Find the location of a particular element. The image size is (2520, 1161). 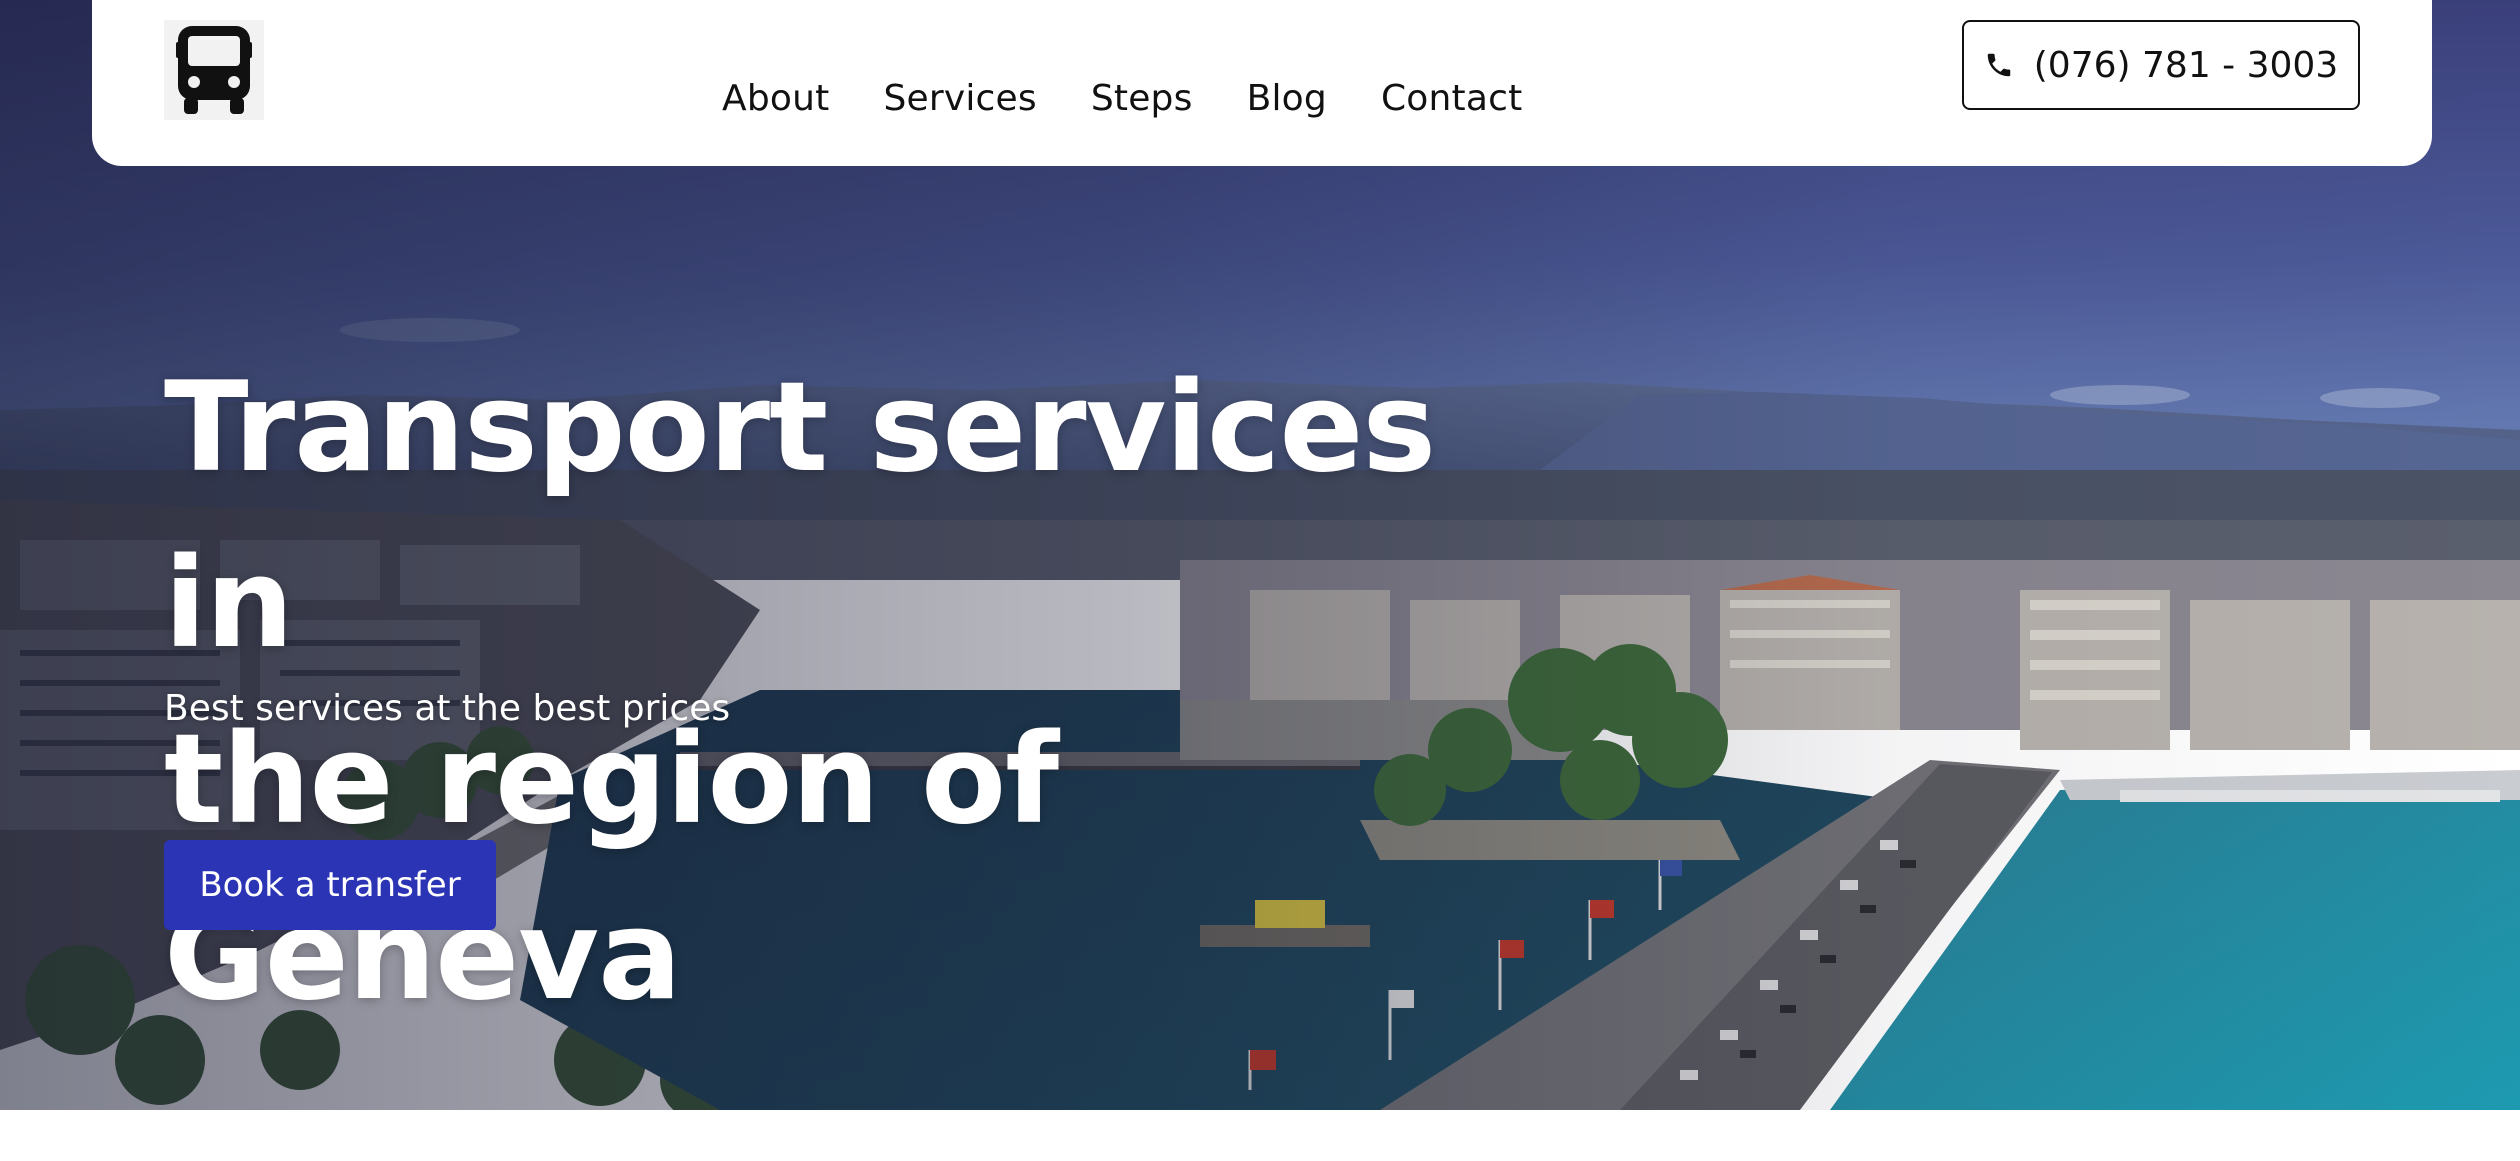

nav-item-about: About is located at coordinates (775, 99).